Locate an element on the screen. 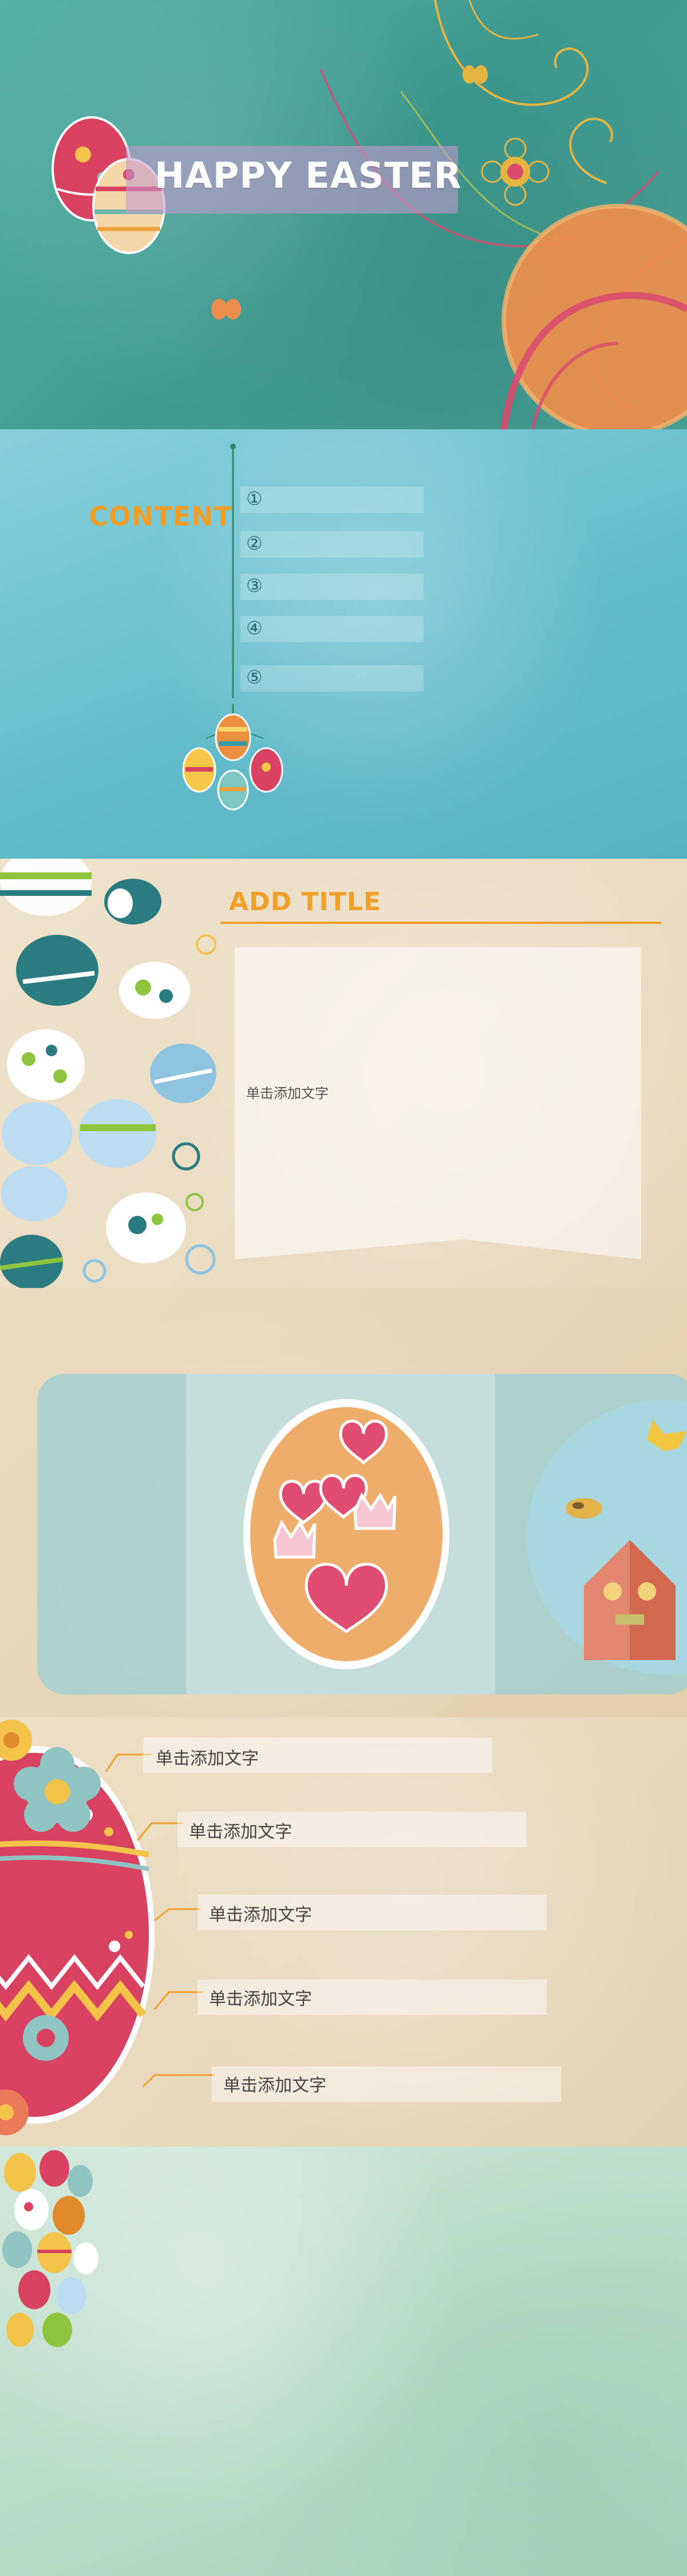 The image size is (687, 2576). small-eggs-icon is located at coordinates (50, 2248).